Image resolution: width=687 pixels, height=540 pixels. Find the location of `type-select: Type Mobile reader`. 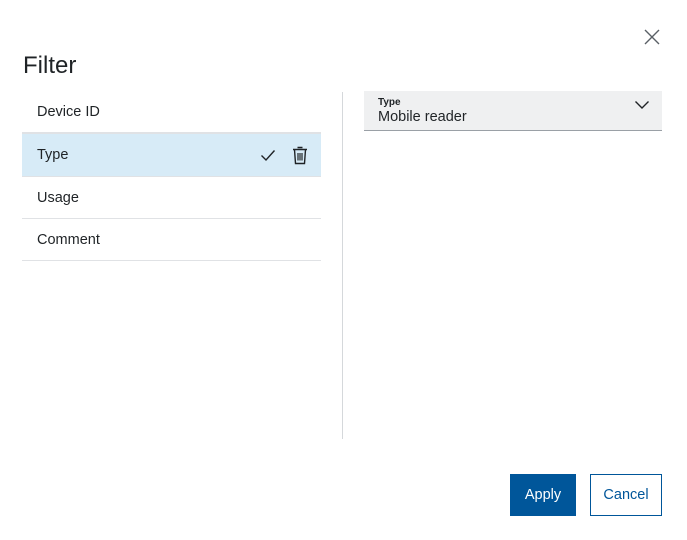

type-select: Type Mobile reader is located at coordinates (513, 111).